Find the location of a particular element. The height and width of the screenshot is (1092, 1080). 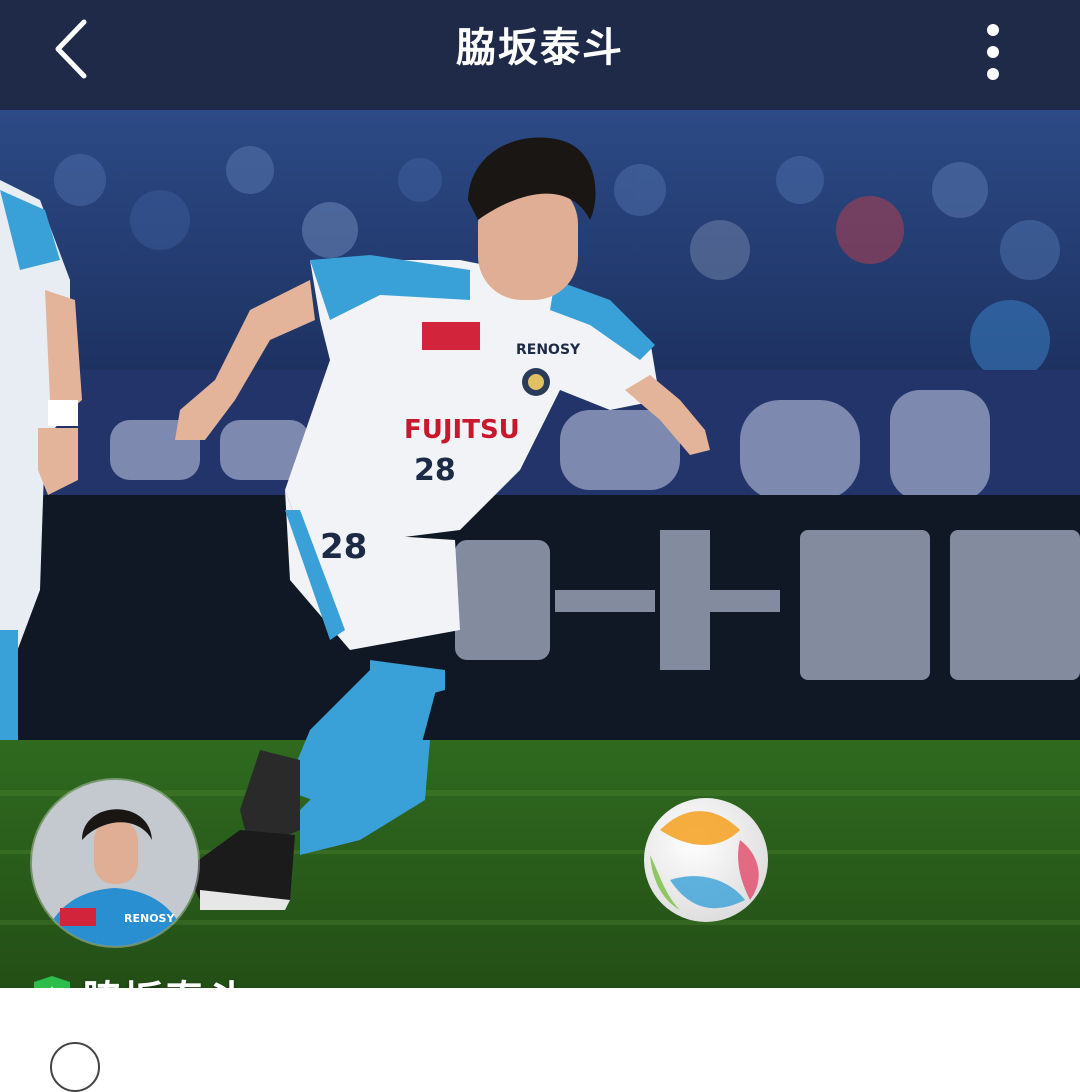

jersey-brand-text: RENOSY is located at coordinates (548, 350).